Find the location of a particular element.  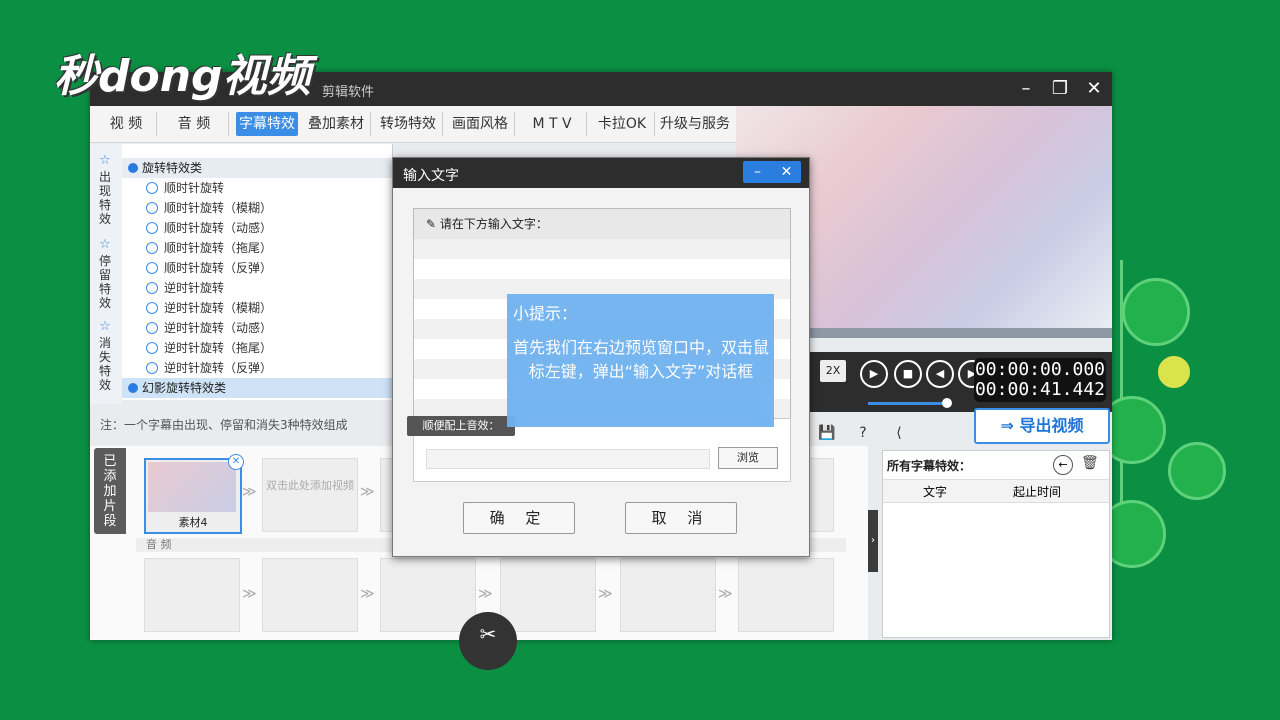

effect-item: 顺时针旋转（拖尾） is located at coordinates (257, 248).